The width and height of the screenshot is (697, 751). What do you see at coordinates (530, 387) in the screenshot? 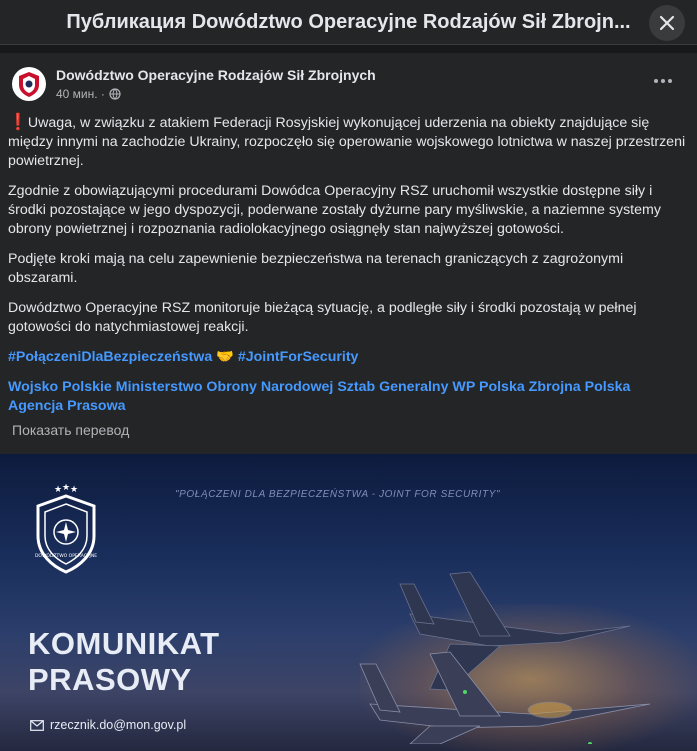
I see `mention-link: Polska Zbrojna` at bounding box center [530, 387].